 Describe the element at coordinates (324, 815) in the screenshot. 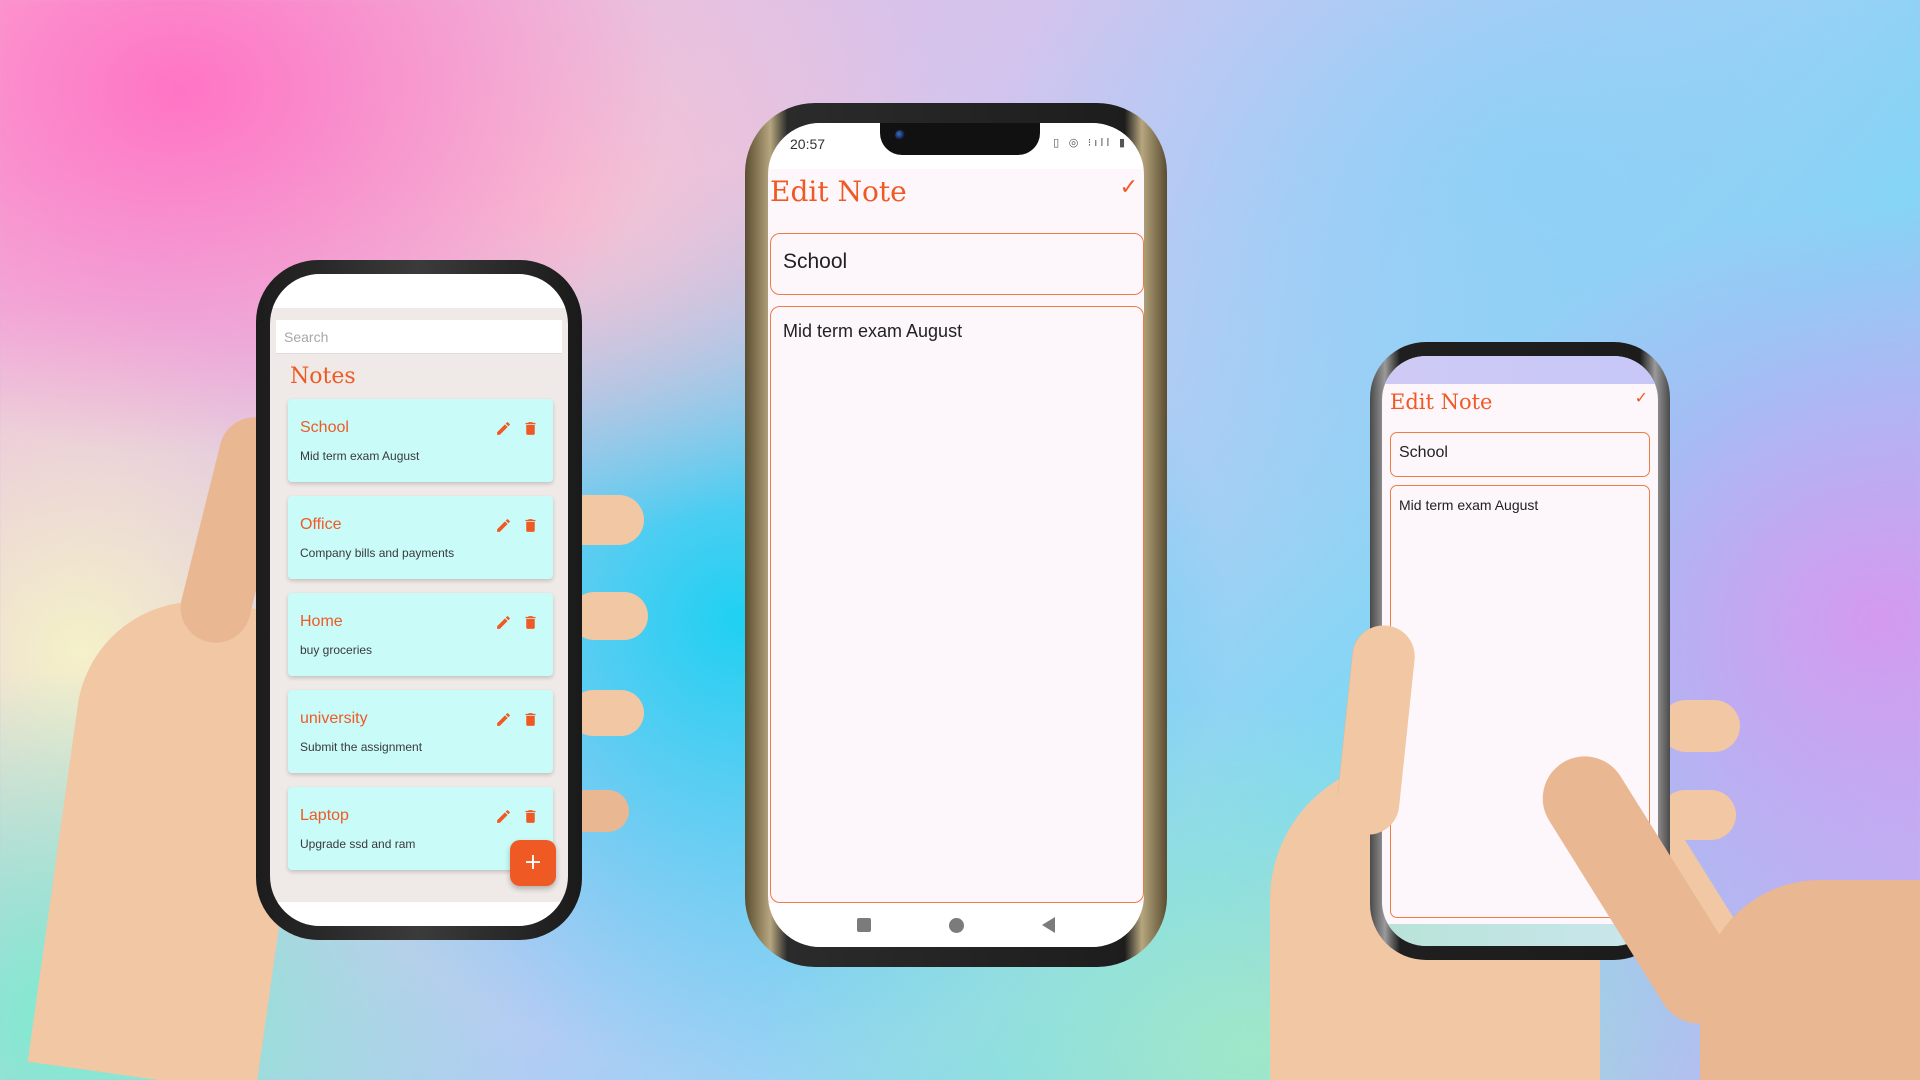

I see `note-title: Laptop` at that location.